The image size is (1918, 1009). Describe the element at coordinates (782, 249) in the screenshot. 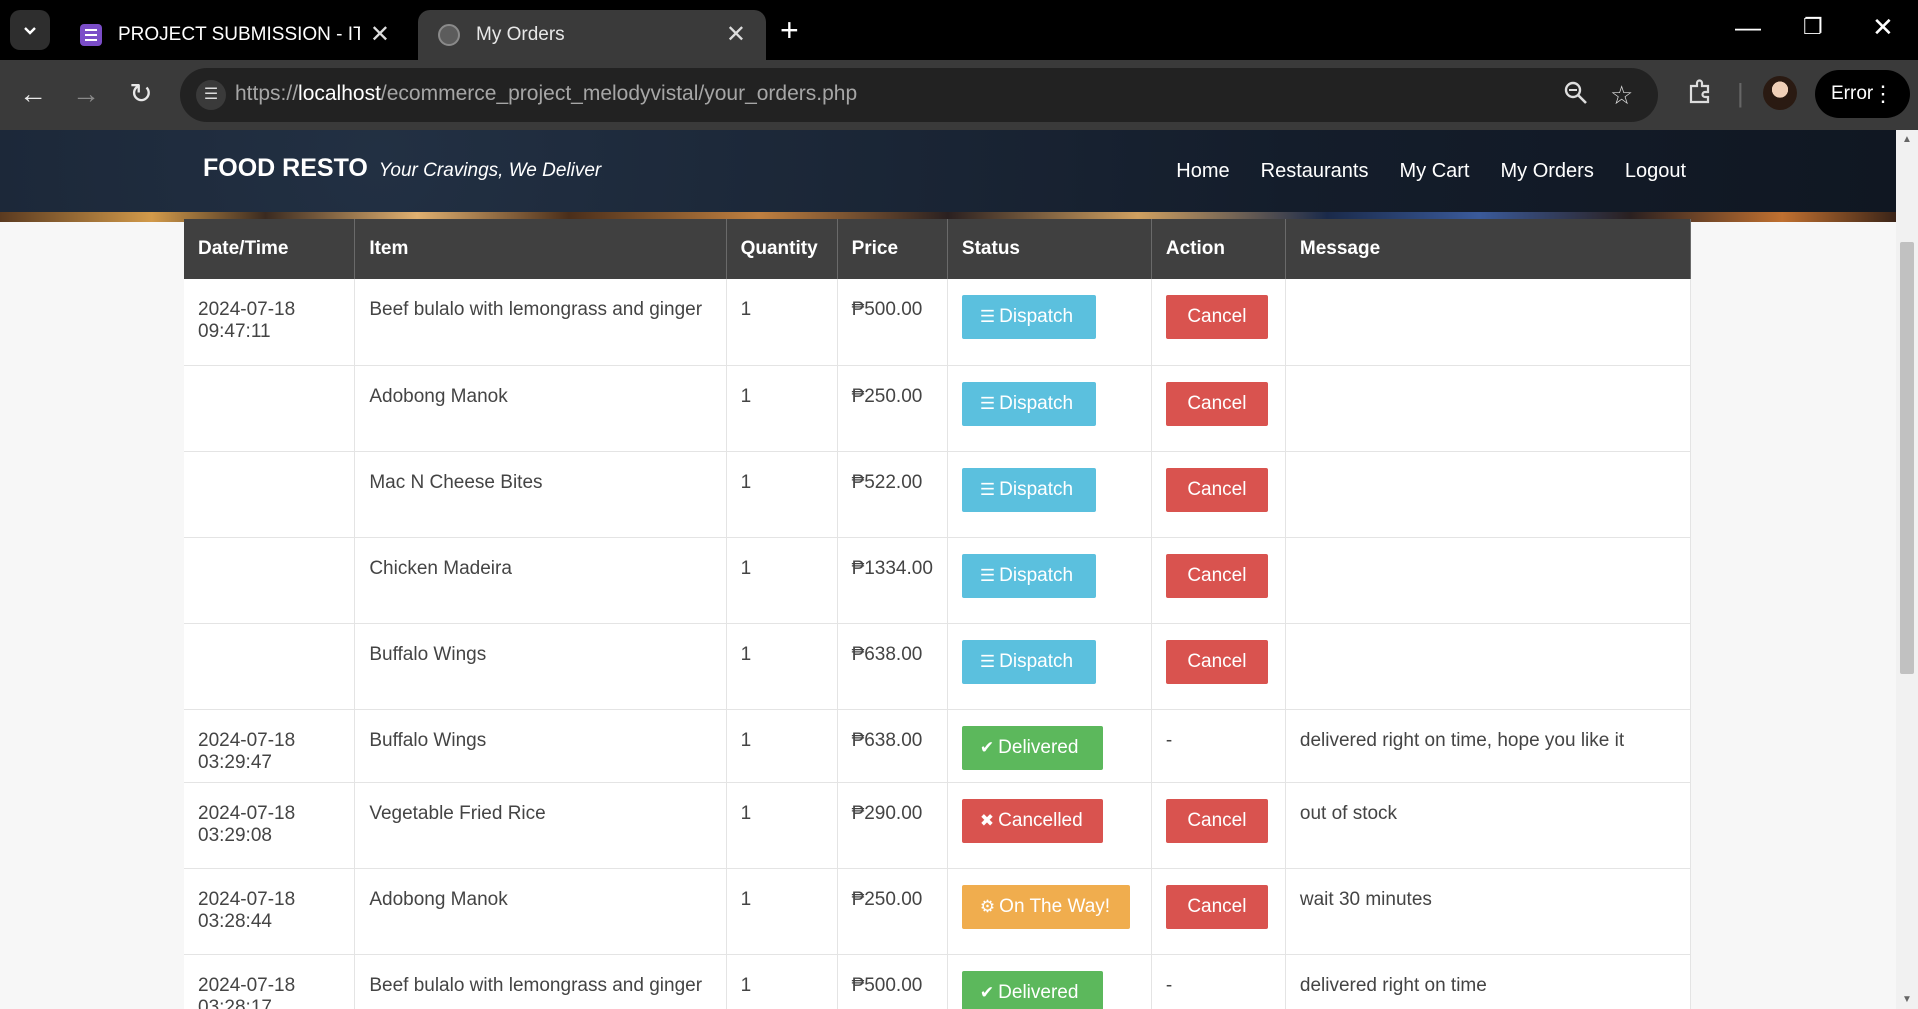

I see `header-quantity: Quantity` at that location.